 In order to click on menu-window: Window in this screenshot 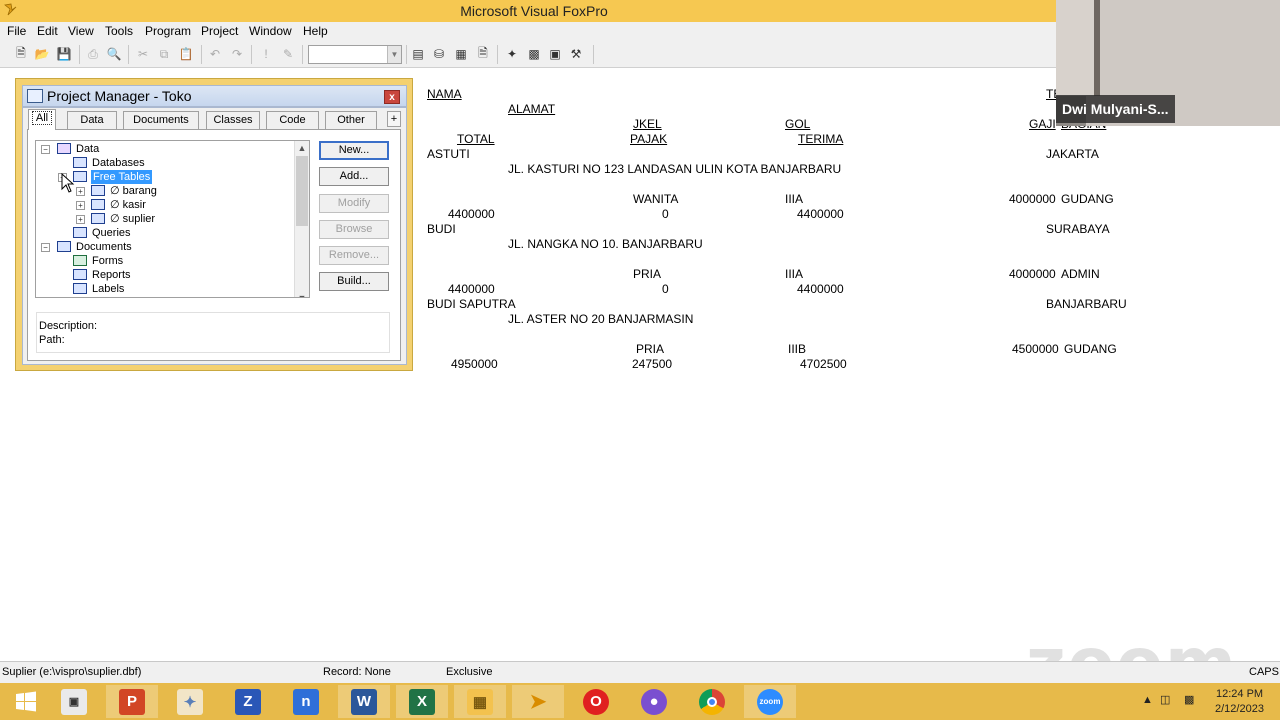, I will do `click(270, 31)`.